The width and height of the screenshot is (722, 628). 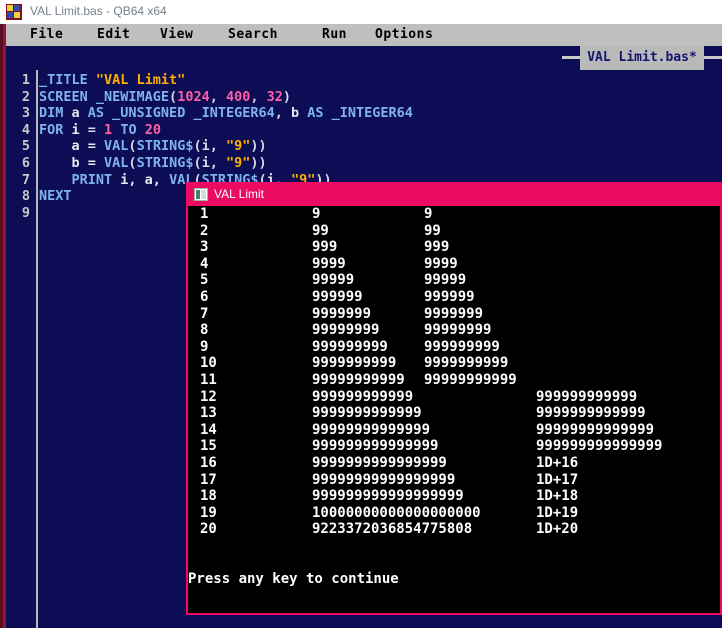 I want to click on output-cell-val: 1D+19, so click(x=557, y=512).